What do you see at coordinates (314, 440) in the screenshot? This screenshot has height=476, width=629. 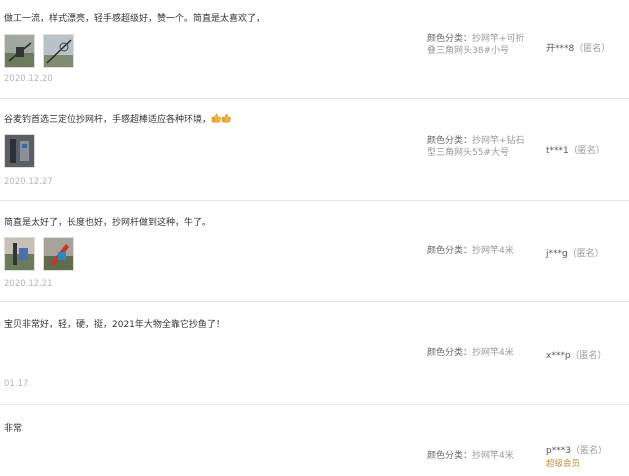 I see `review-item: 非常 颜色分类：抄网竿4米 p***3（匿名） 超级会员` at bounding box center [314, 440].